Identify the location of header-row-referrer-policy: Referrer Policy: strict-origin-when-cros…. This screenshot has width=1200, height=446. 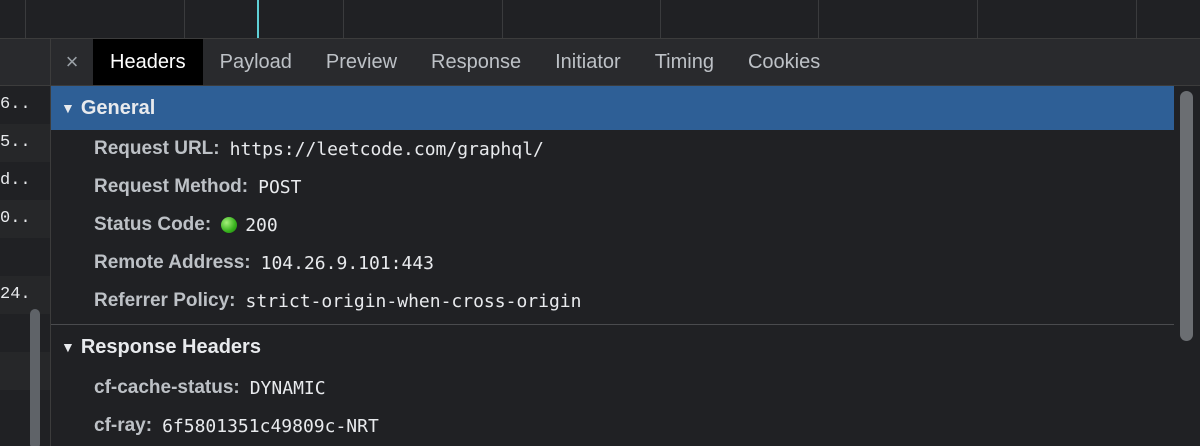
(612, 301).